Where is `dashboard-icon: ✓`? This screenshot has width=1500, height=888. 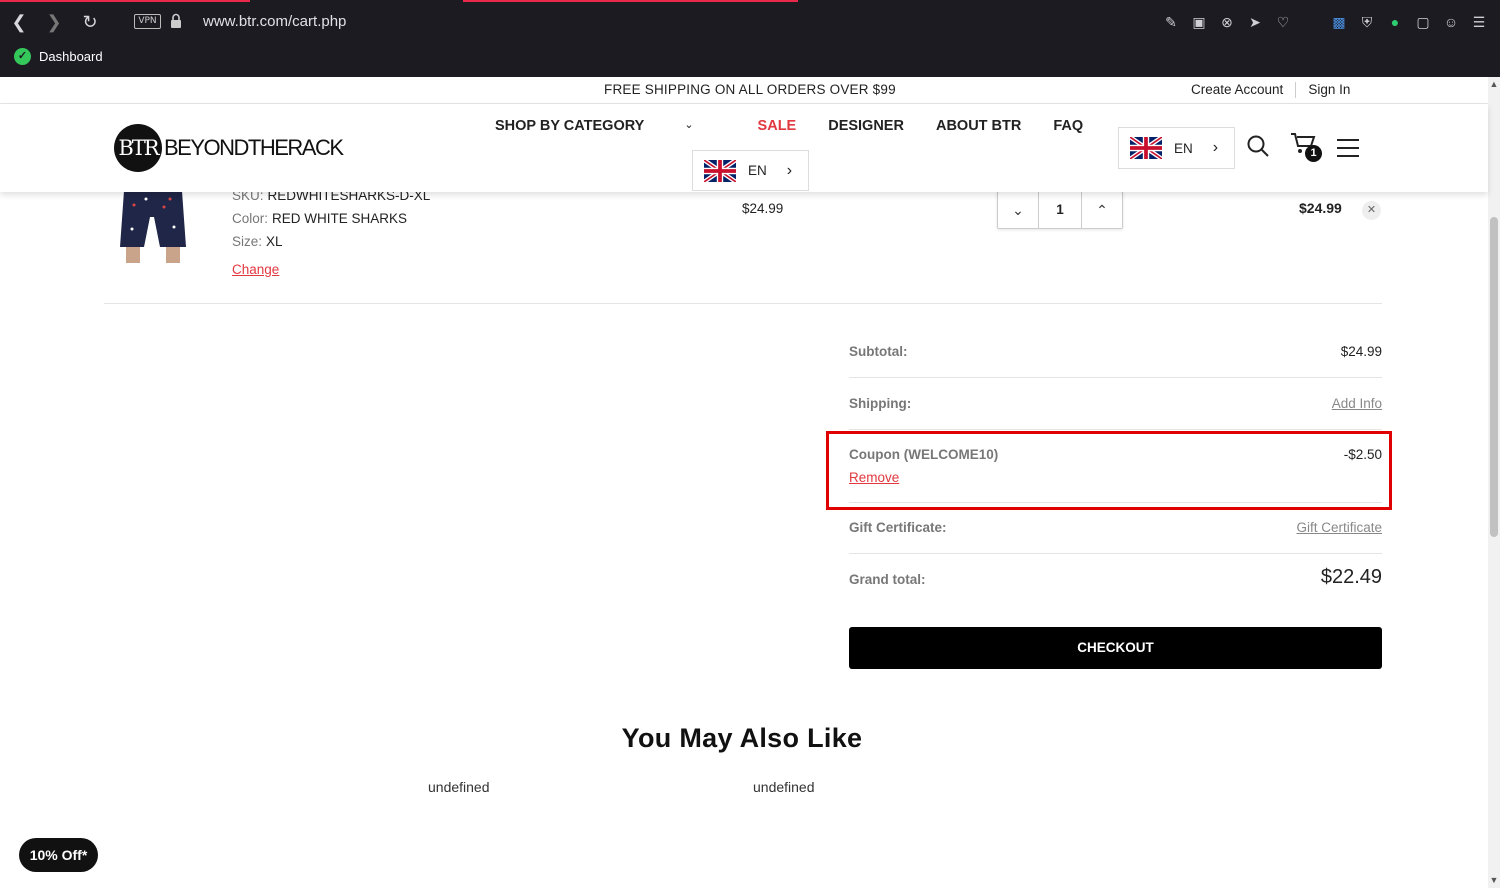 dashboard-icon: ✓ is located at coordinates (22, 56).